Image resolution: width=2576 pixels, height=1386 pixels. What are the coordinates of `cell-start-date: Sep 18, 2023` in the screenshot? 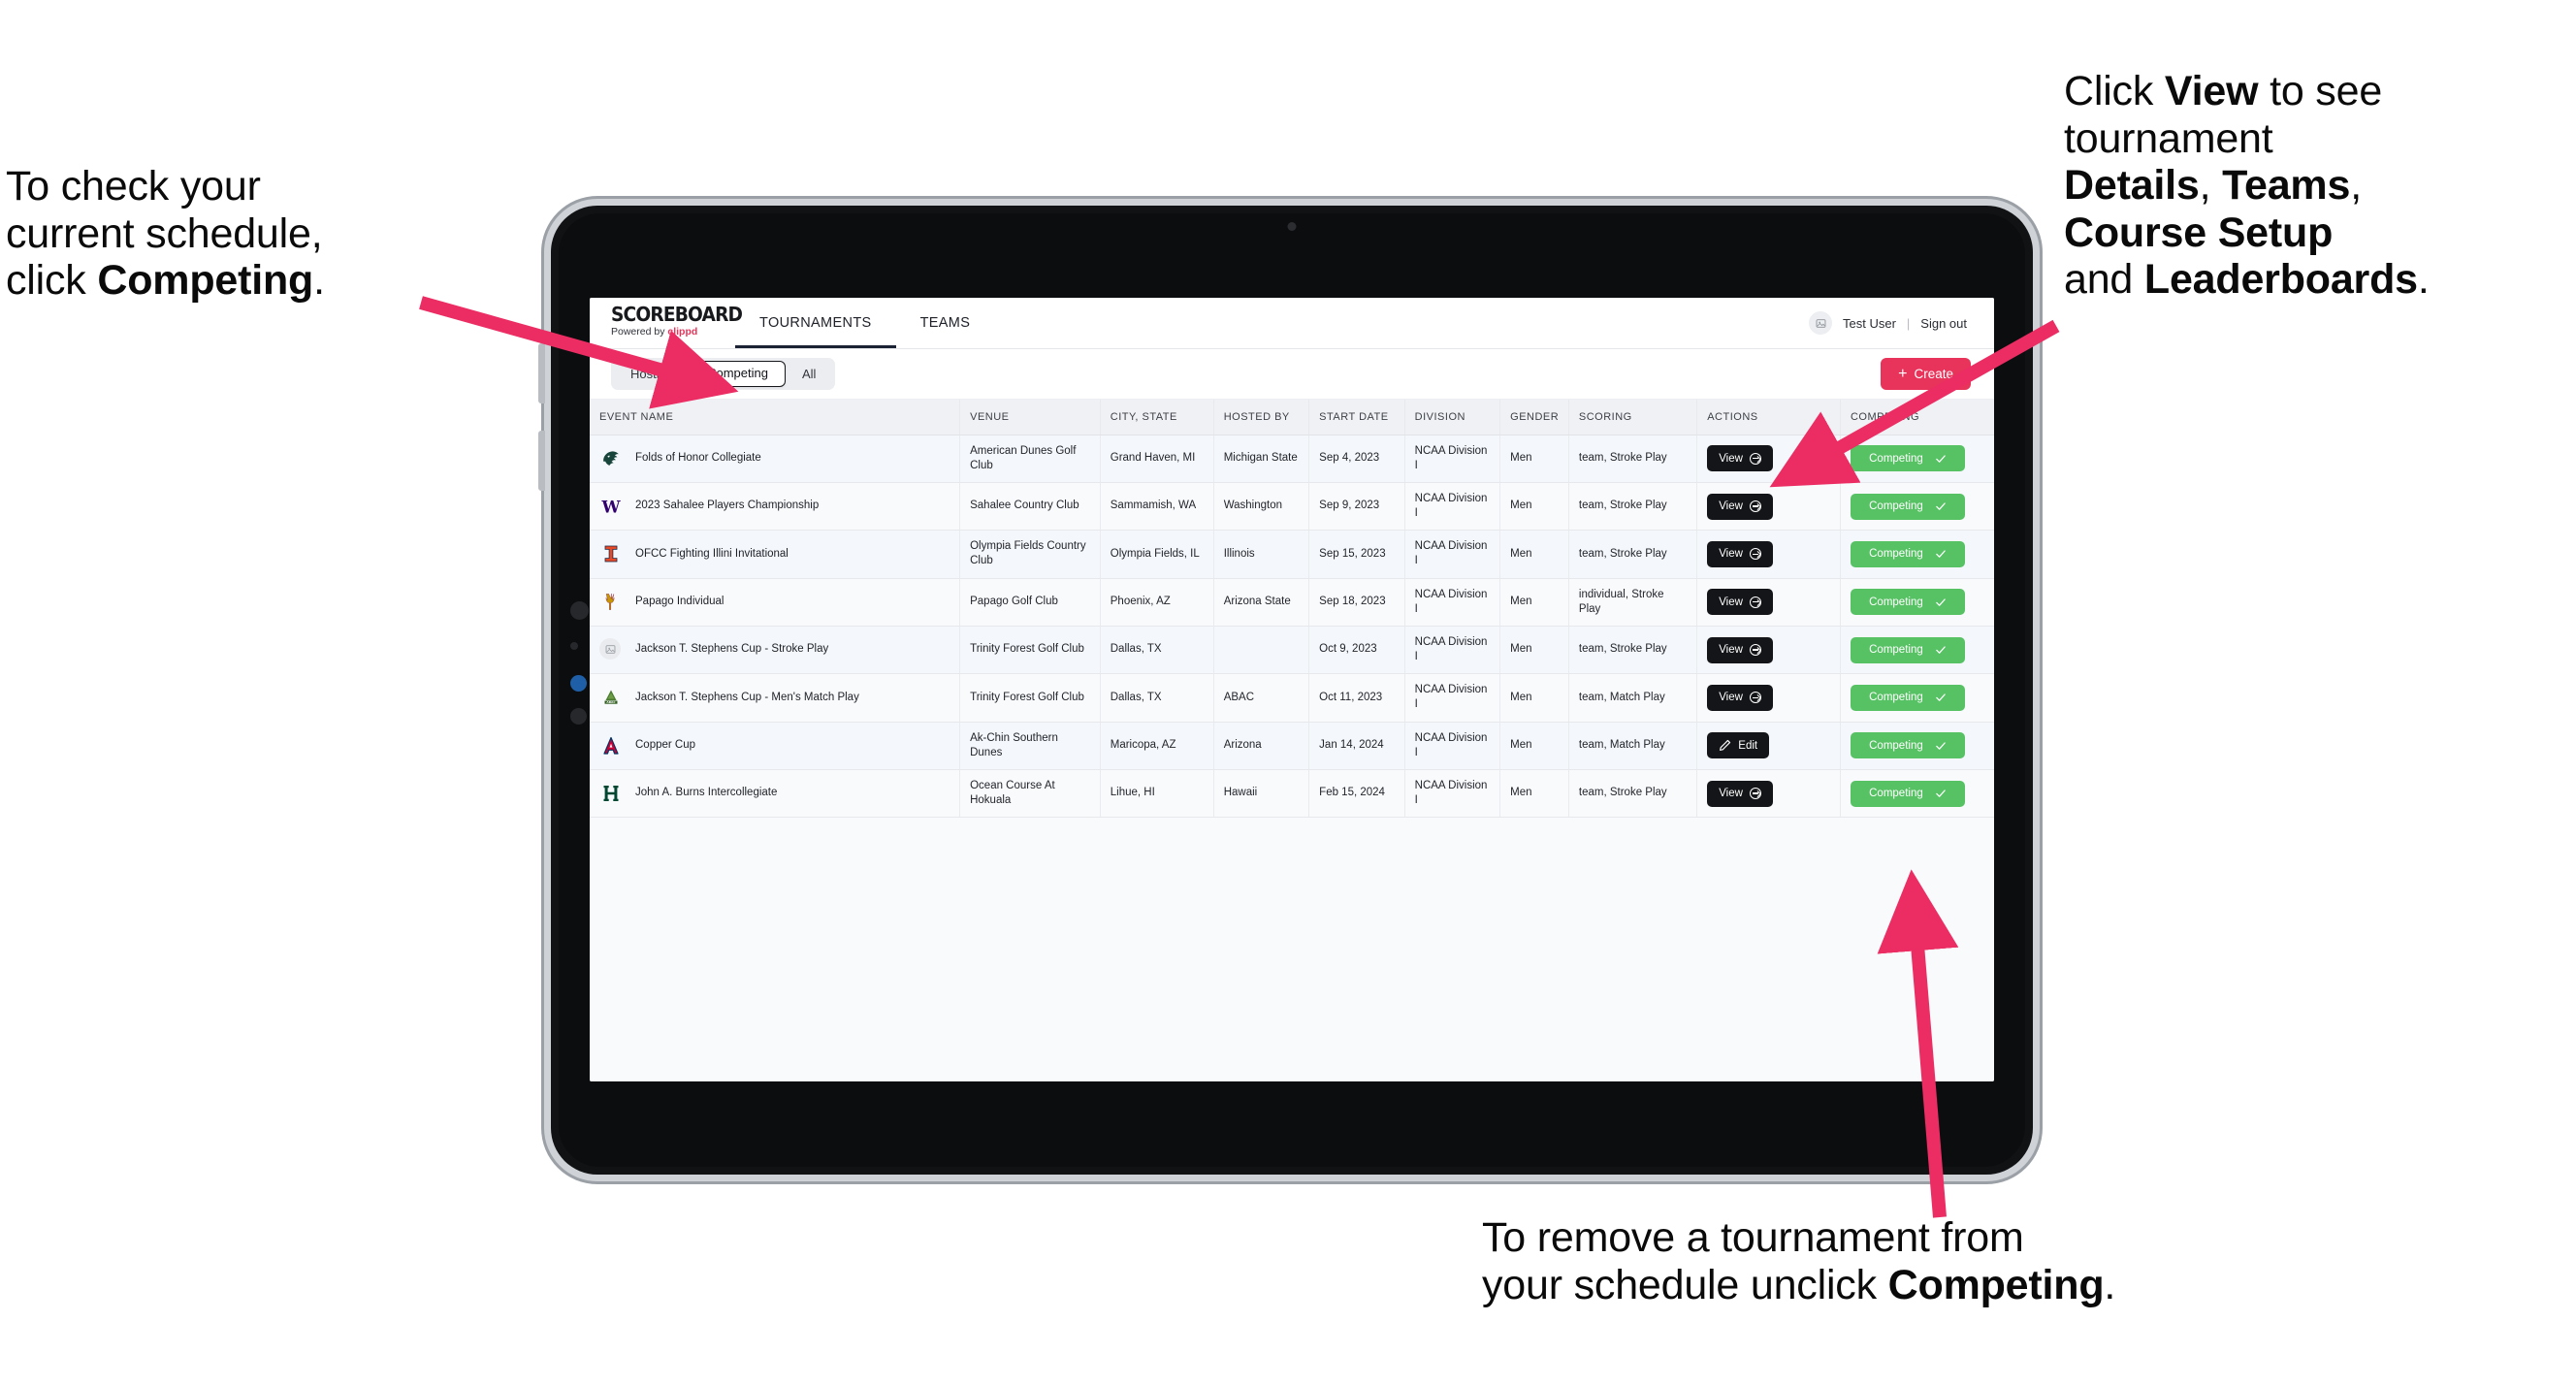 It's located at (1356, 602).